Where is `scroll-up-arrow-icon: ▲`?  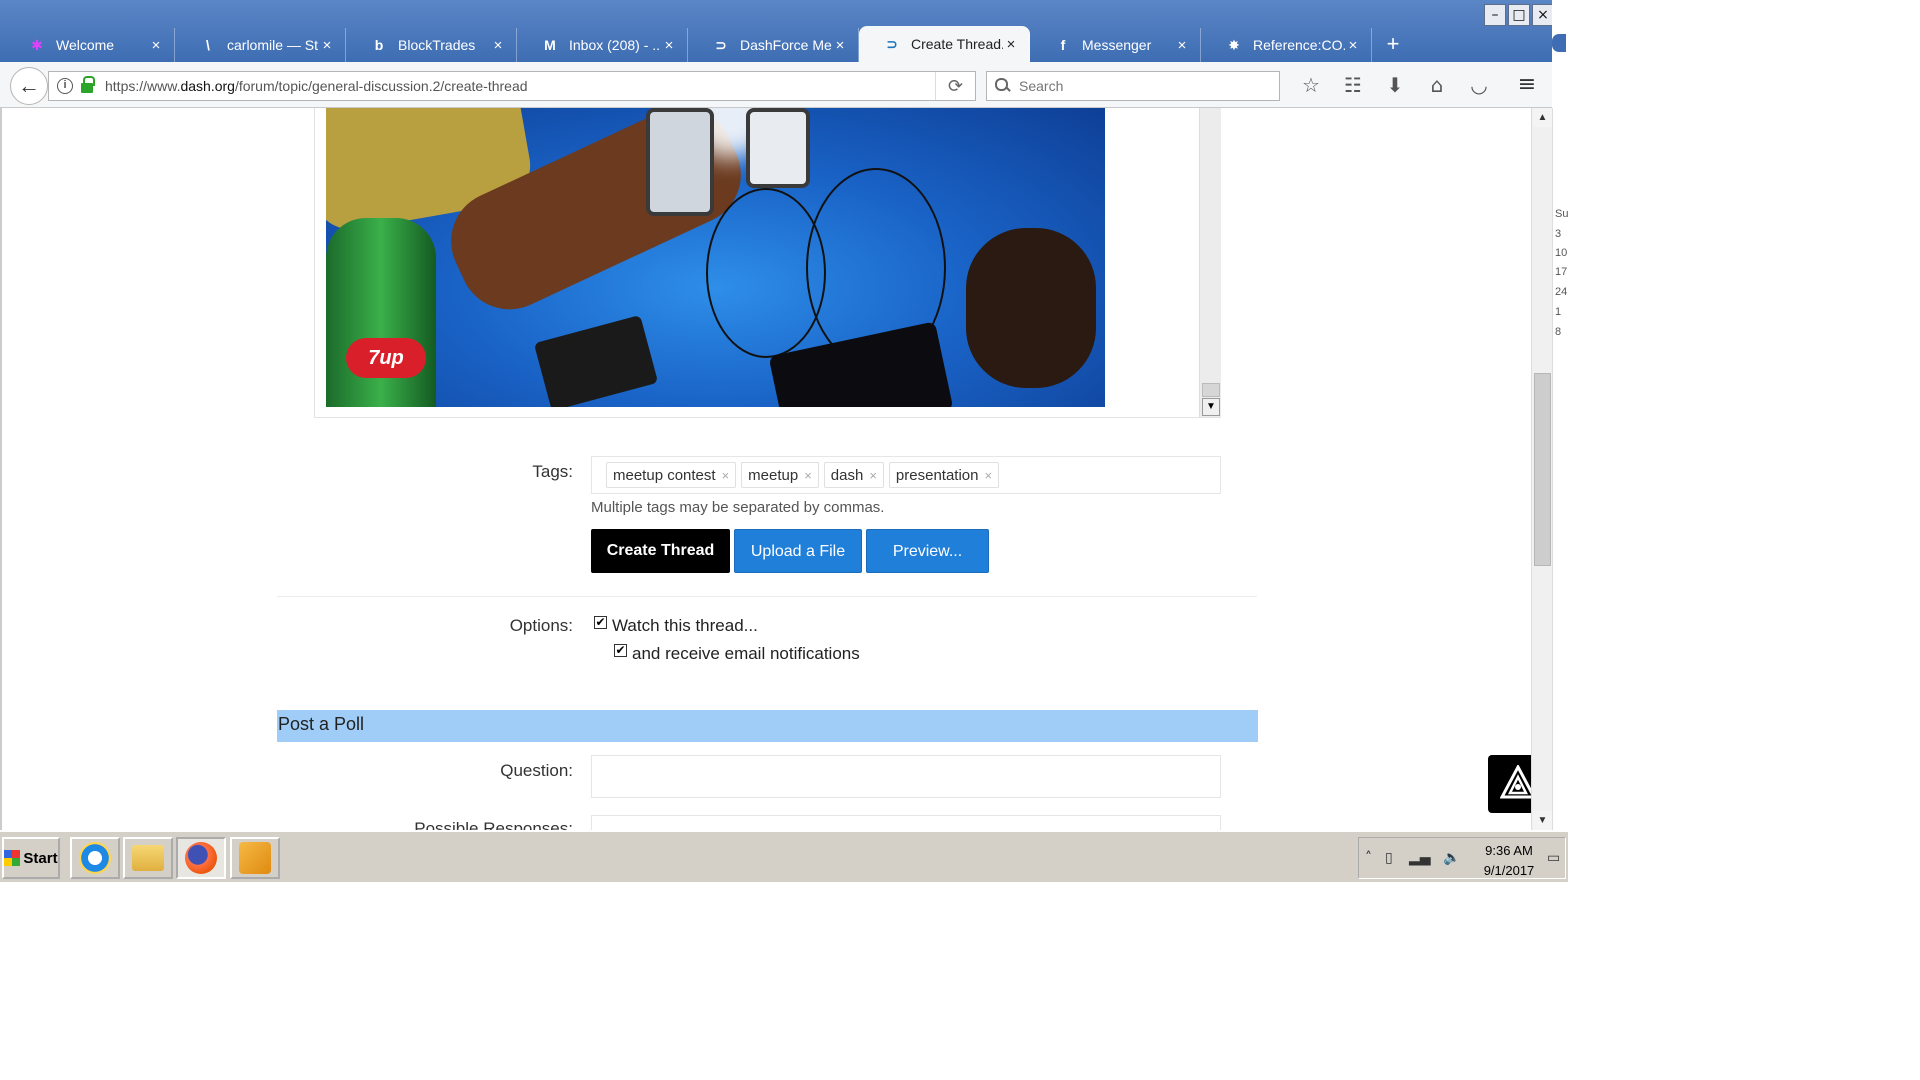
scroll-up-arrow-icon: ▲ is located at coordinates (1542, 117).